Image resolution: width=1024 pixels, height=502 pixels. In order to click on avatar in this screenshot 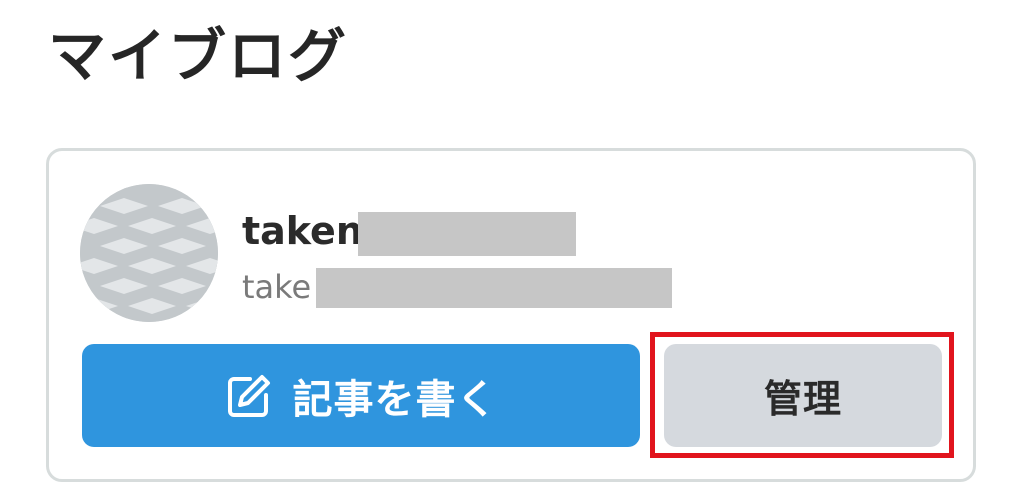, I will do `click(149, 253)`.